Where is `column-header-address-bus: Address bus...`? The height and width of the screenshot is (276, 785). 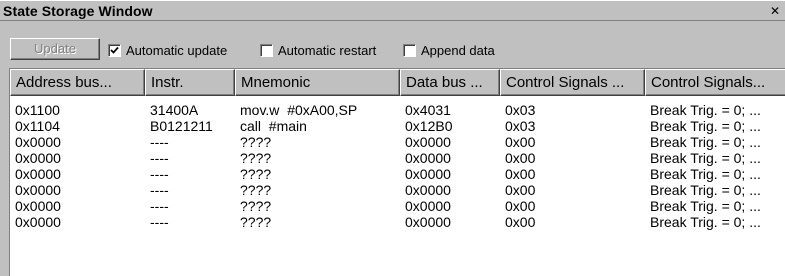
column-header-address-bus: Address bus... is located at coordinates (77, 82).